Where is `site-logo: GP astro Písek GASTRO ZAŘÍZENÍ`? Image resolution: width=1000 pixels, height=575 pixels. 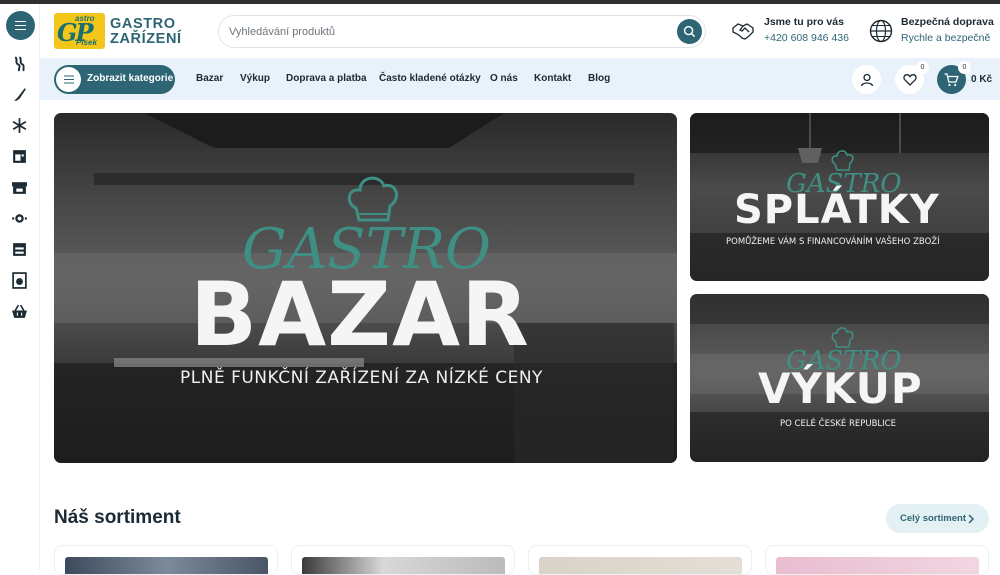
site-logo: GP astro Písek GASTRO ZAŘÍZENÍ is located at coordinates (117, 32).